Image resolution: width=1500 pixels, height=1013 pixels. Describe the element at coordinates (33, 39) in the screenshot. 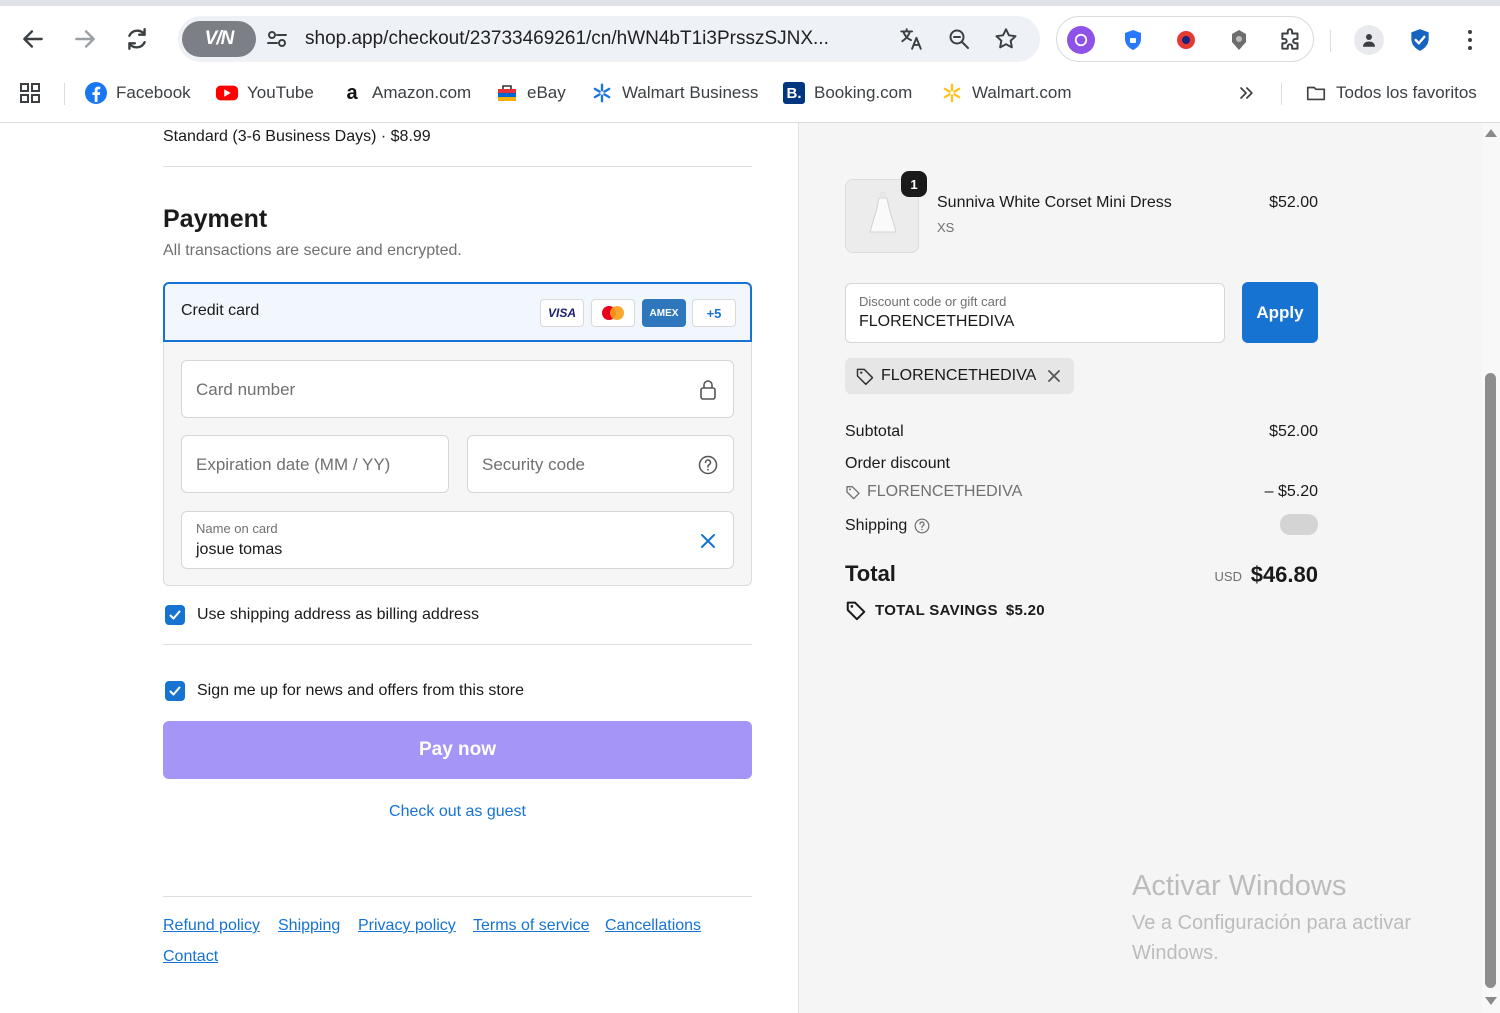

I see `back-button` at that location.